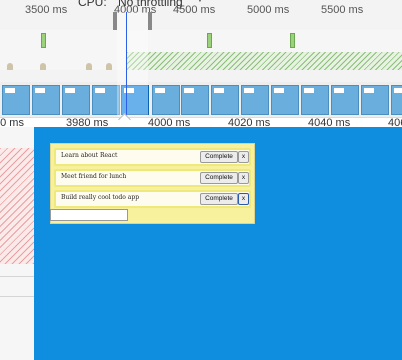 The image size is (402, 360). I want to click on todo-item: Learn about React Complete x, so click(152, 157).